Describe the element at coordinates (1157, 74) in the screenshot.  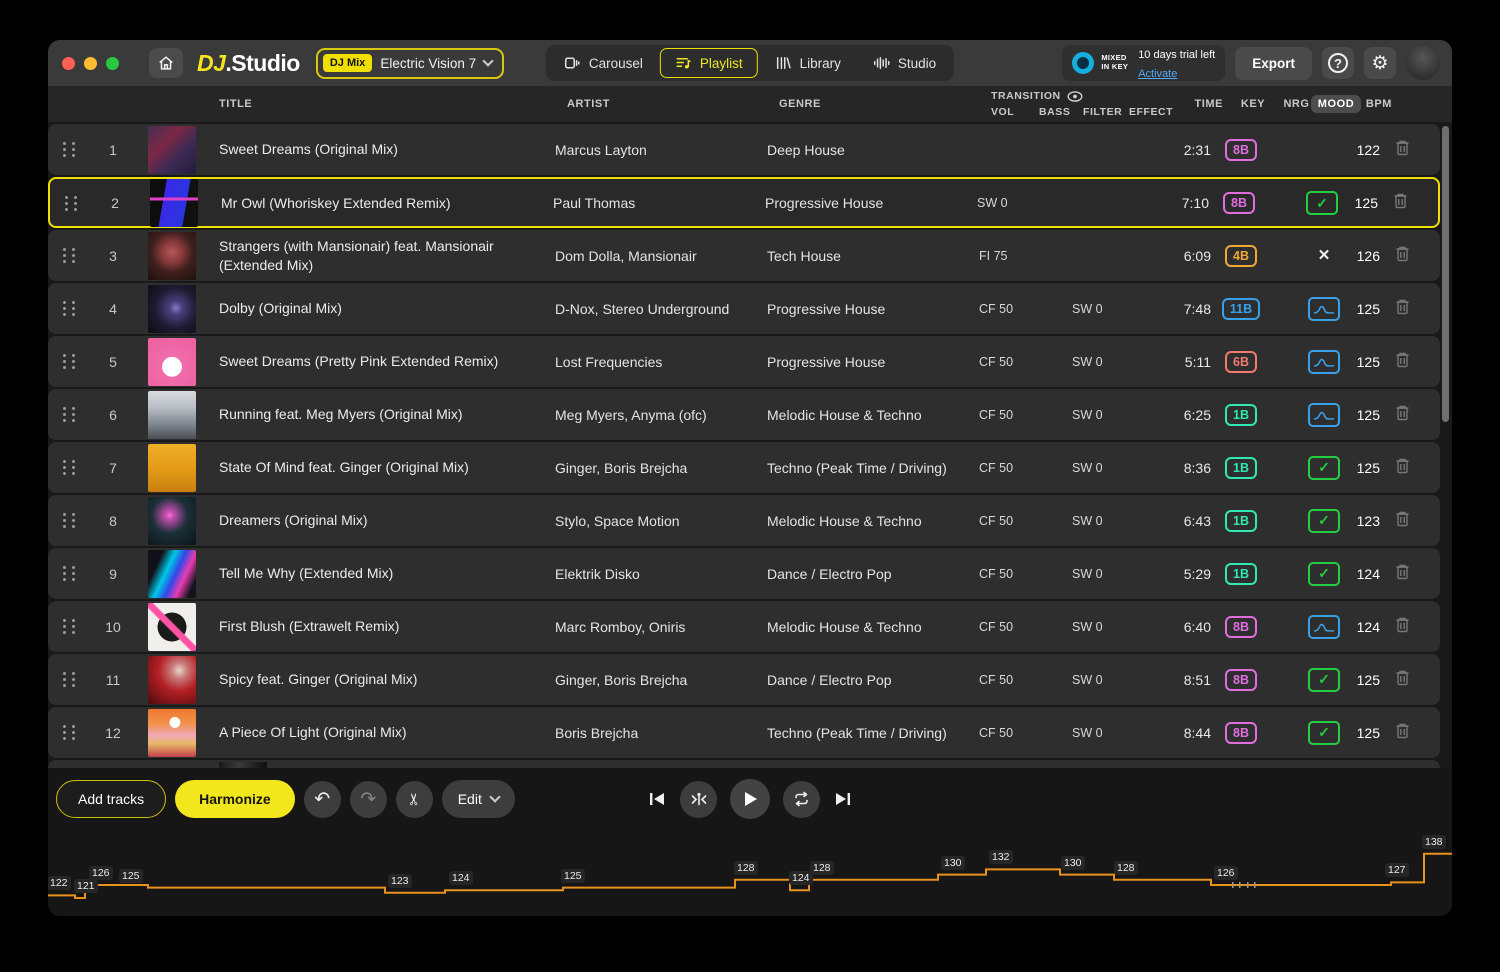
I see `activate-link: Activate` at that location.